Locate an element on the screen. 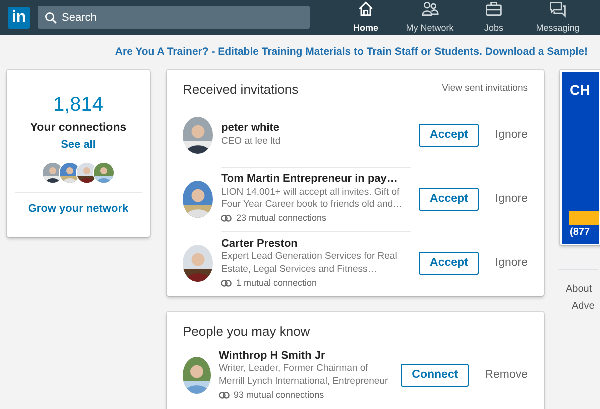  person-name: peter white is located at coordinates (316, 128).